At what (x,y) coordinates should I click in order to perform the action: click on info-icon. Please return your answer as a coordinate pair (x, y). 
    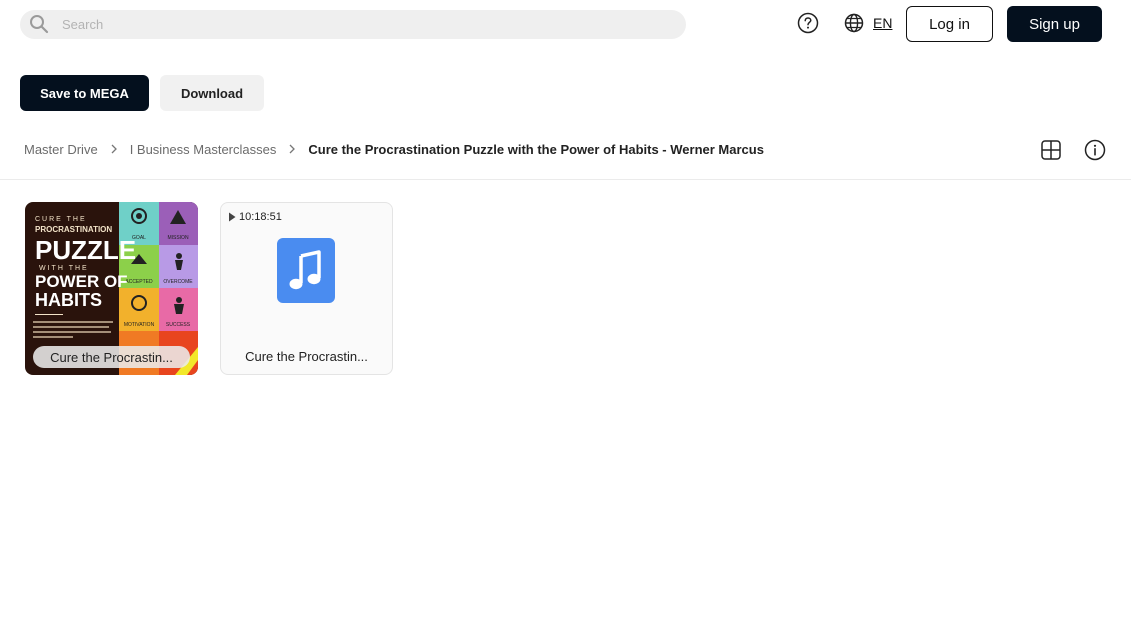
    Looking at the image, I should click on (1095, 150).